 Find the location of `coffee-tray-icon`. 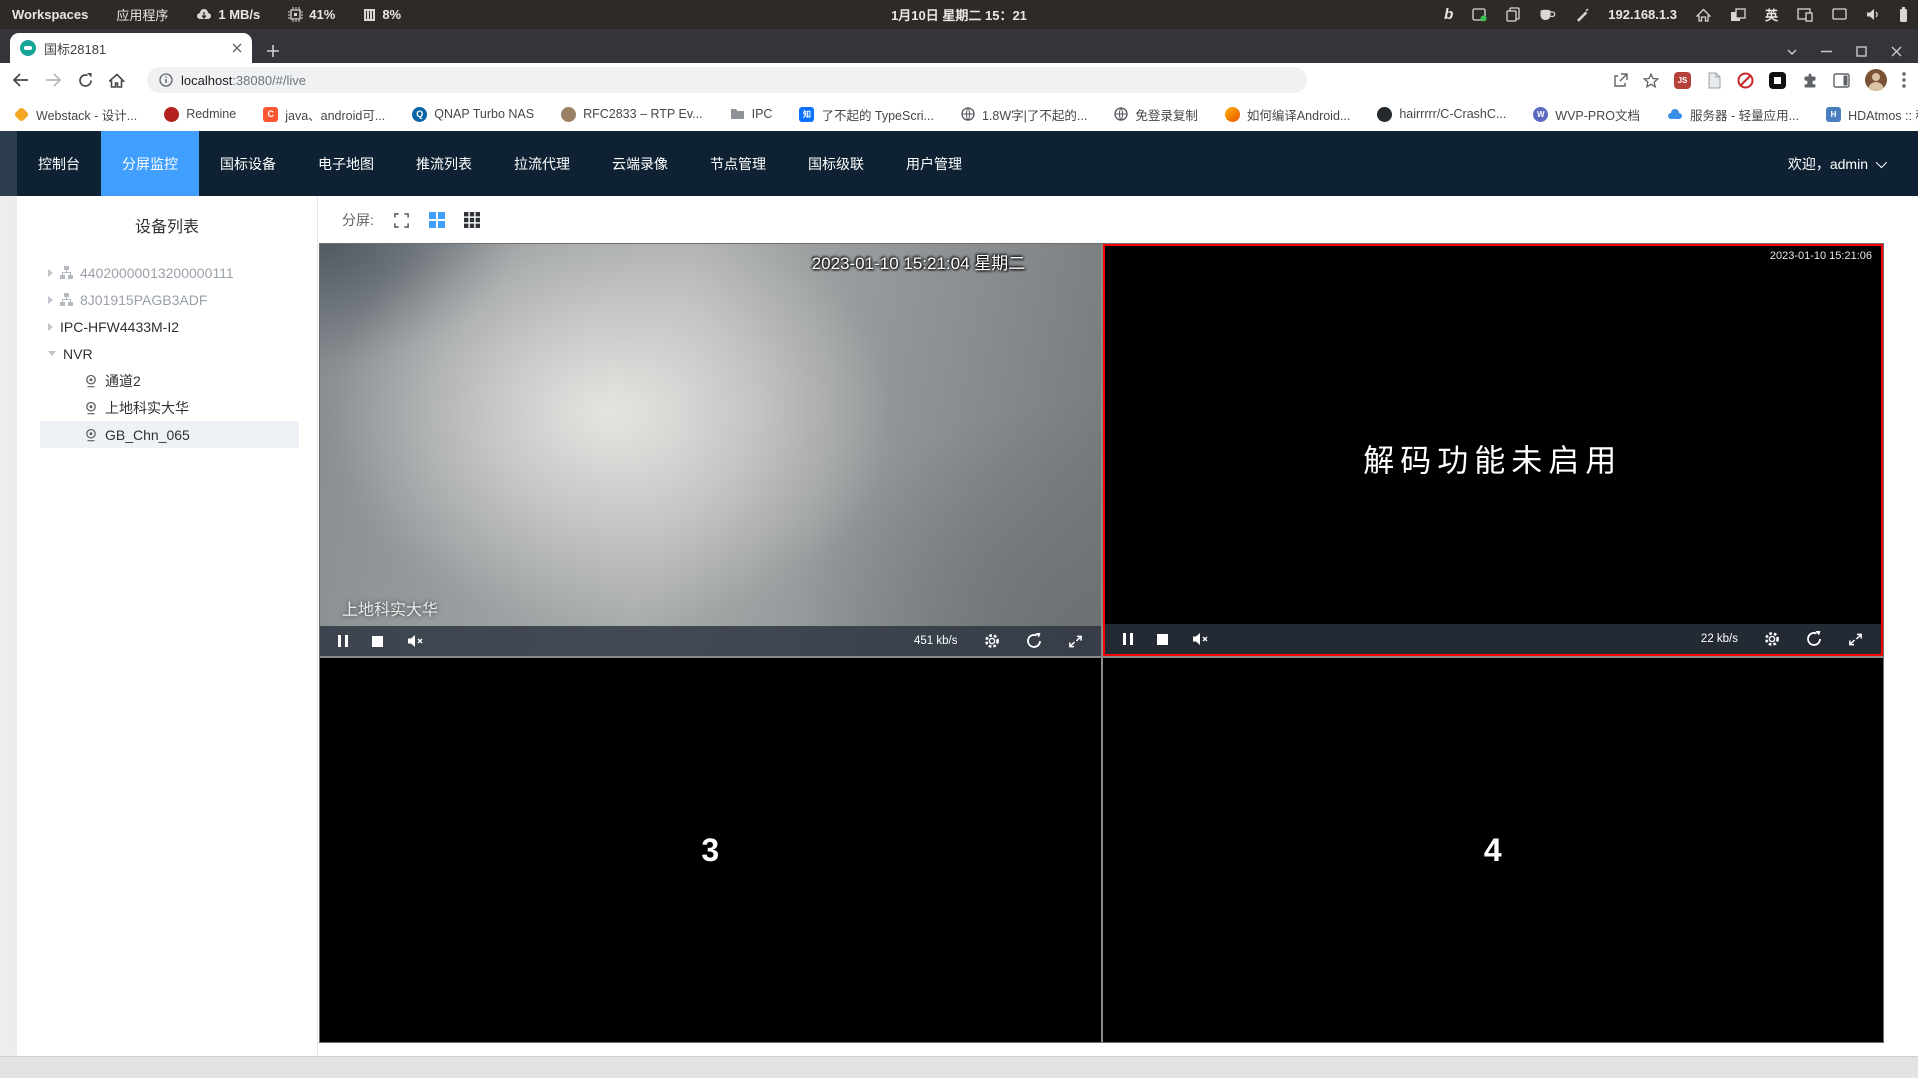

coffee-tray-icon is located at coordinates (1547, 15).